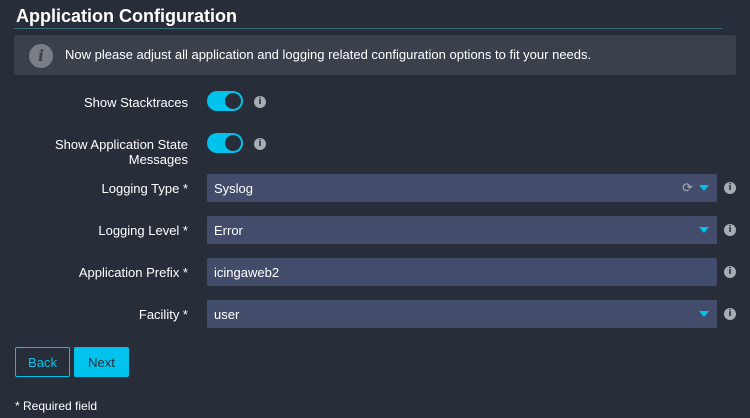  I want to click on facility-label: Facility *, so click(163, 314).